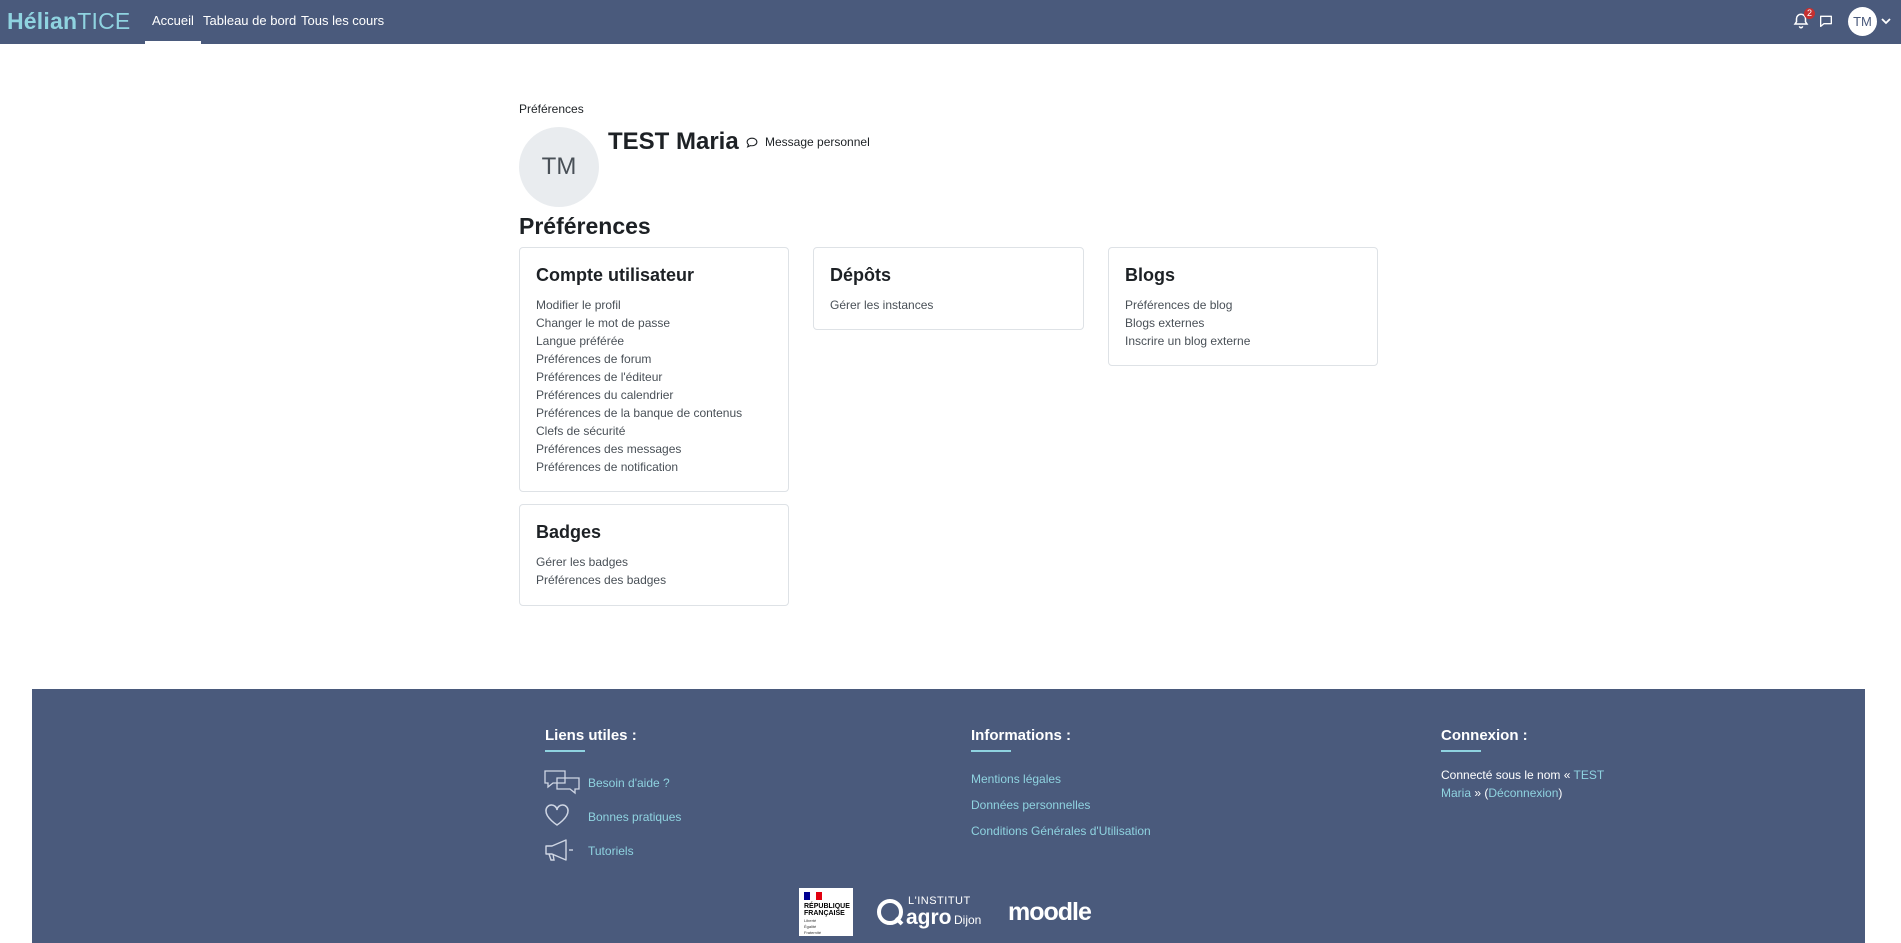  What do you see at coordinates (654, 305) in the screenshot?
I see `link-edit-profile: Modifier le profil` at bounding box center [654, 305].